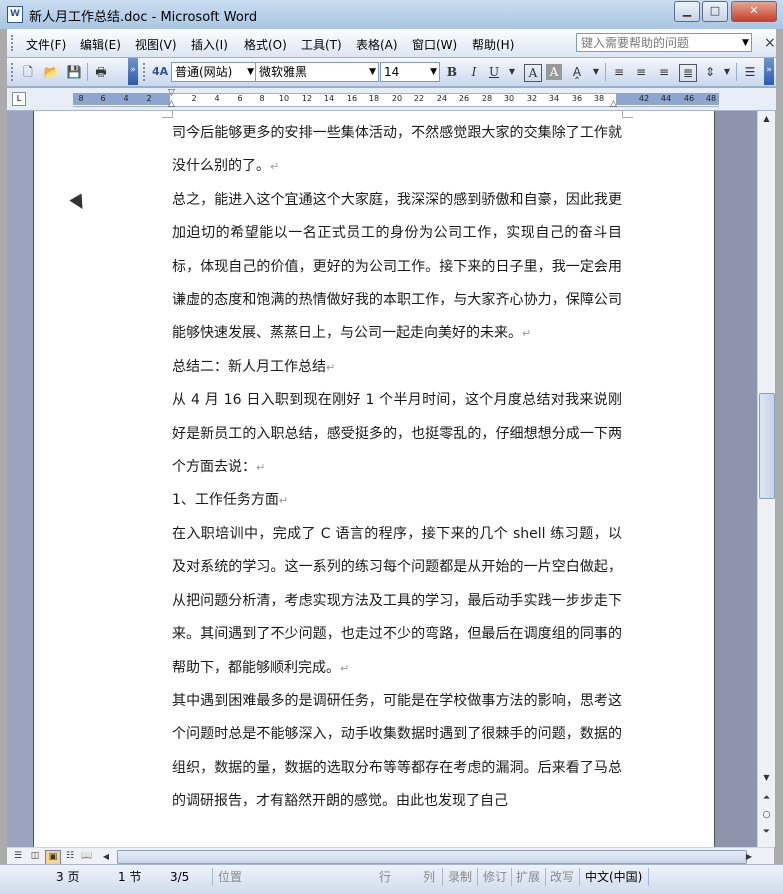  I want to click on numbering-icon: ☰, so click(750, 72).